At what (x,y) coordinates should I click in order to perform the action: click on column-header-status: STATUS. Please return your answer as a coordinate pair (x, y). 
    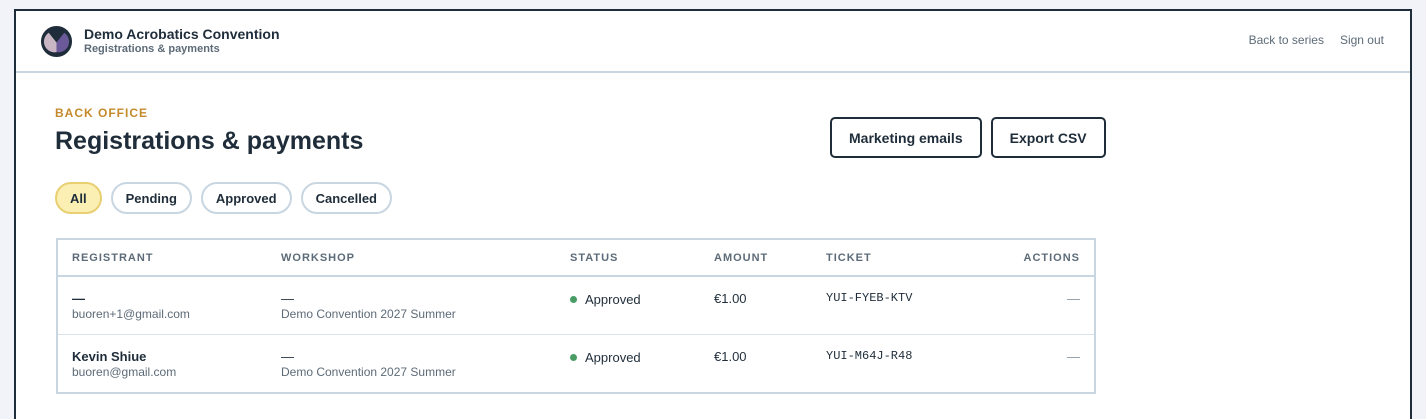
    Looking at the image, I should click on (628, 258).